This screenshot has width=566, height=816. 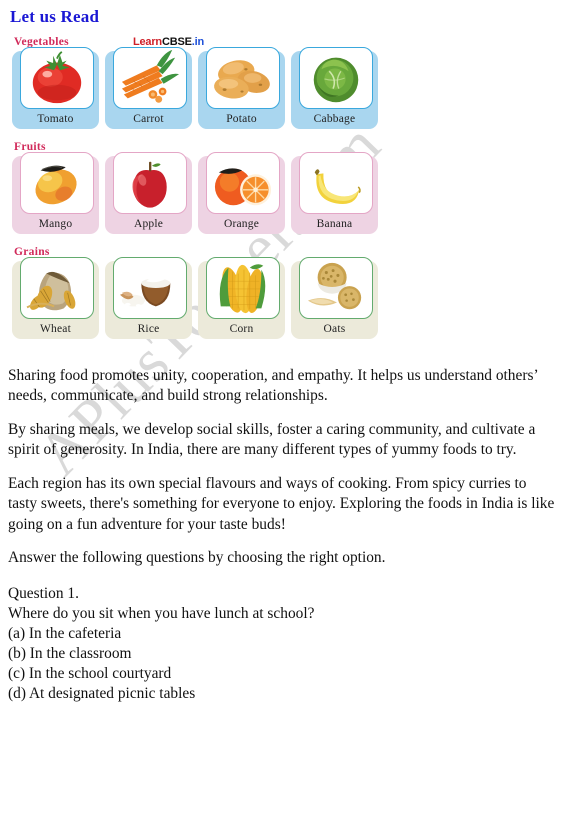 I want to click on potato-icon, so click(x=243, y=78).